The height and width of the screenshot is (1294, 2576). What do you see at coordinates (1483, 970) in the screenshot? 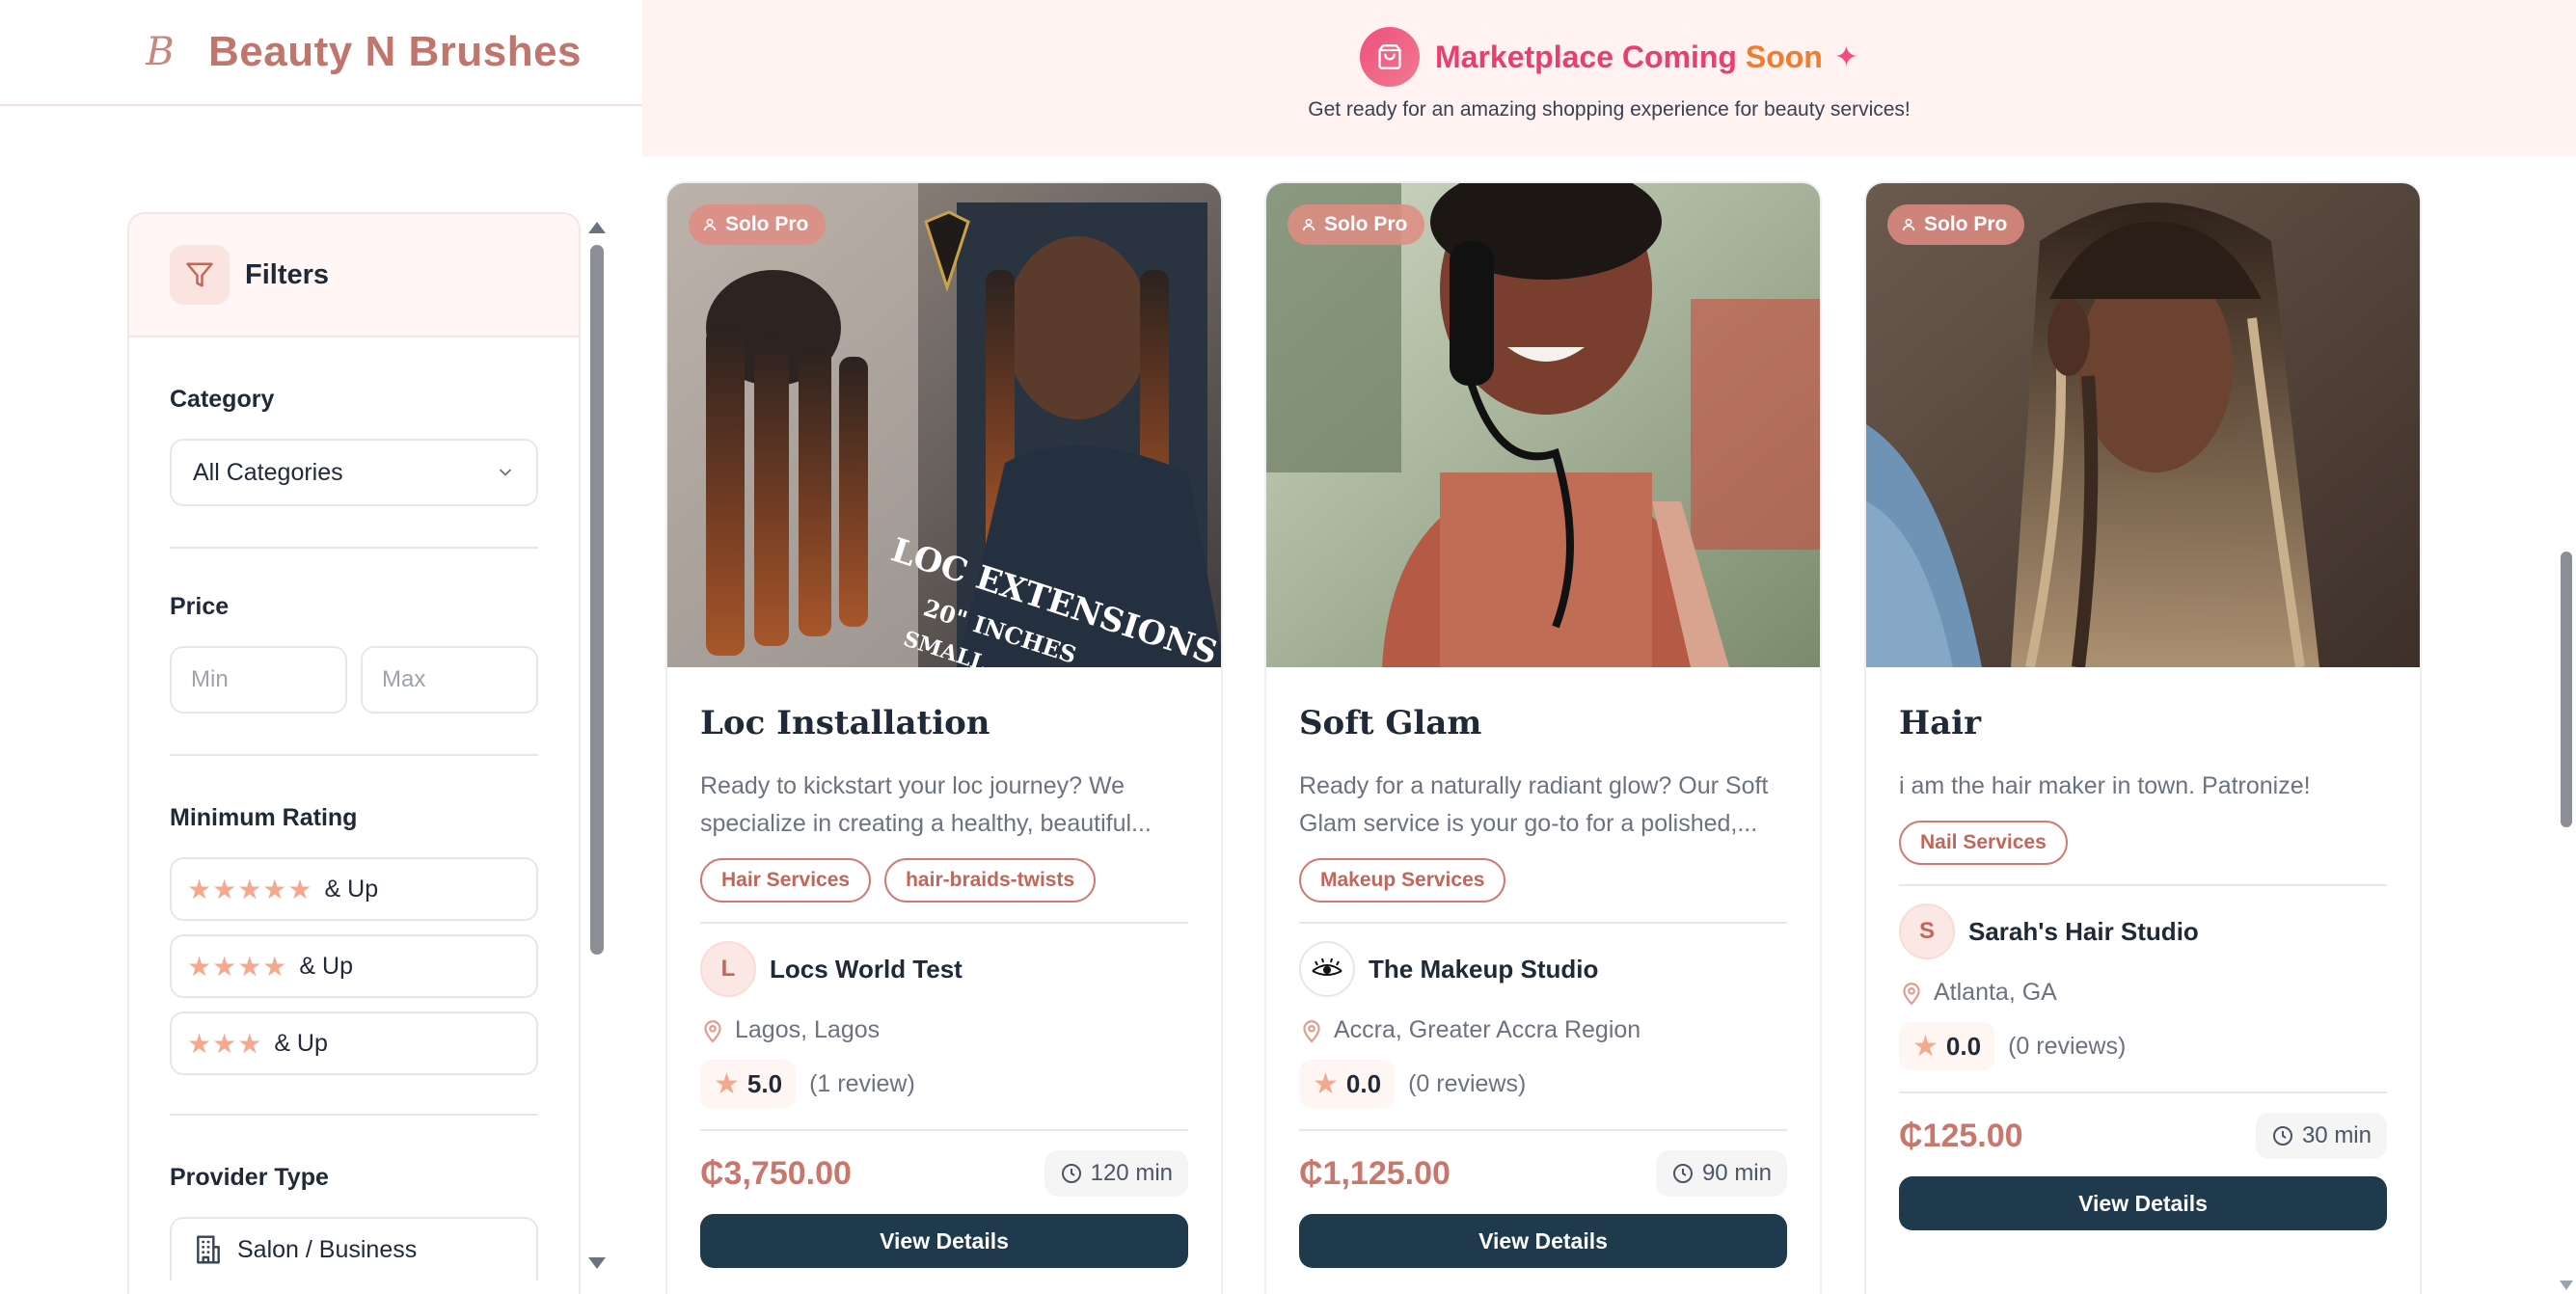
I see `provider-name: The Makeup Studio` at bounding box center [1483, 970].